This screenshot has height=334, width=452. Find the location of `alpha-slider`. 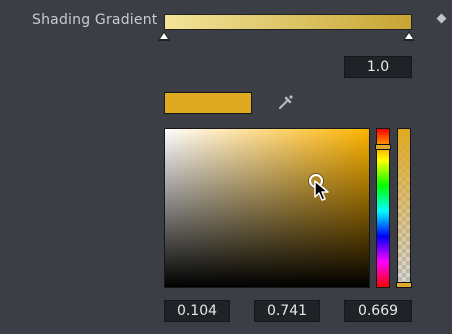

alpha-slider is located at coordinates (404, 208).